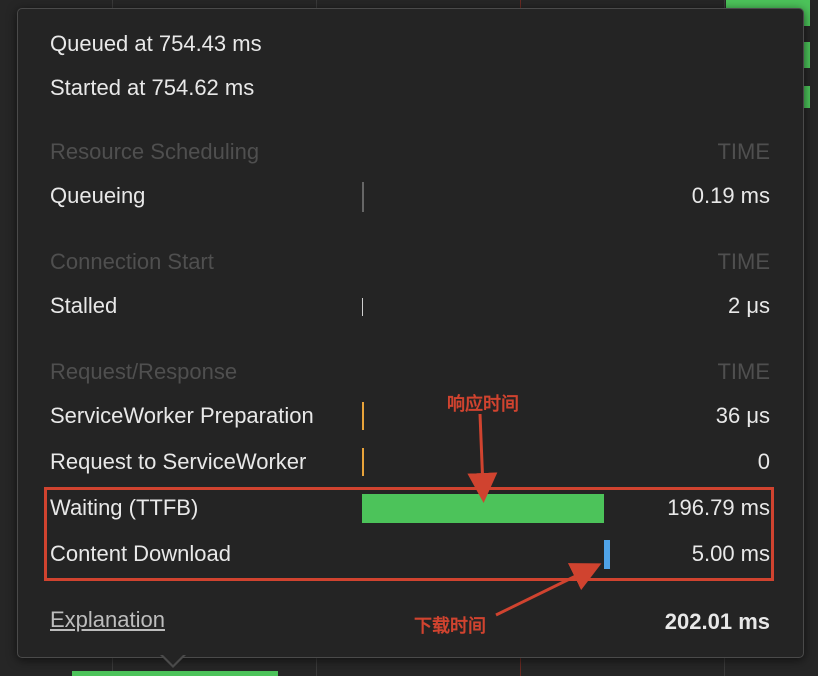 The width and height of the screenshot is (818, 676). I want to click on arrow-to-download-bar, so click(548, 590).